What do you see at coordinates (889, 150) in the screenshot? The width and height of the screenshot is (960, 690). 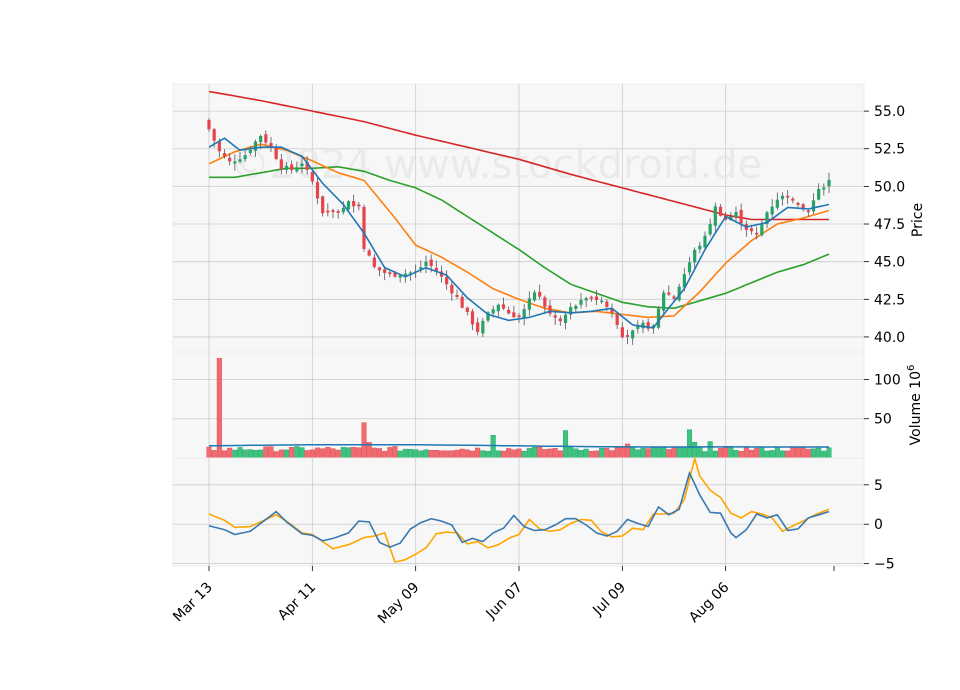 I see `price-tick-label-5: 52.5` at bounding box center [889, 150].